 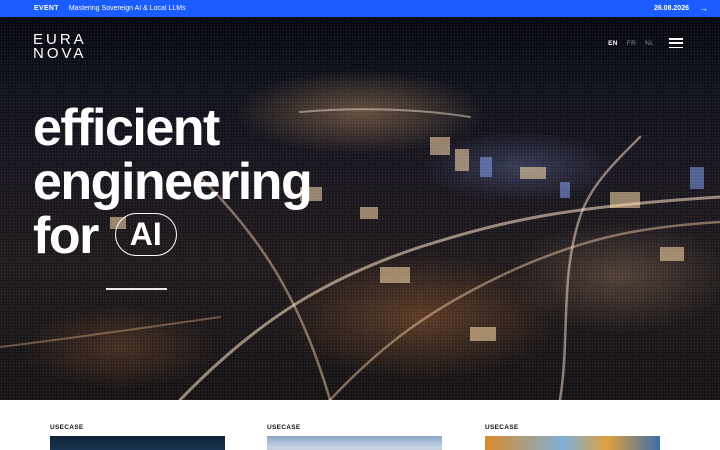 I want to click on event-date: 26.08.2026, so click(x=671, y=8).